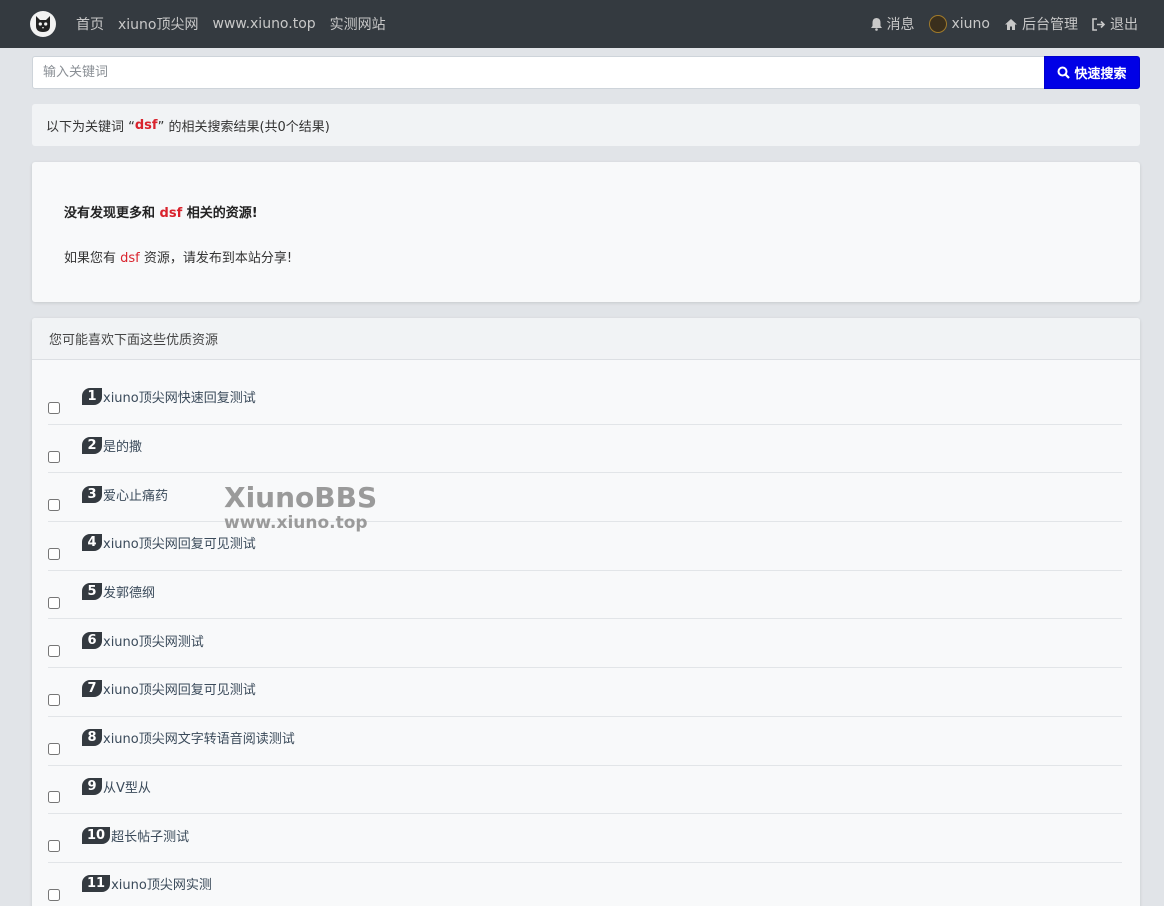 Image resolution: width=1164 pixels, height=906 pixels. What do you see at coordinates (358, 24) in the screenshot?
I see `nav-link-test-site: 实测网站` at bounding box center [358, 24].